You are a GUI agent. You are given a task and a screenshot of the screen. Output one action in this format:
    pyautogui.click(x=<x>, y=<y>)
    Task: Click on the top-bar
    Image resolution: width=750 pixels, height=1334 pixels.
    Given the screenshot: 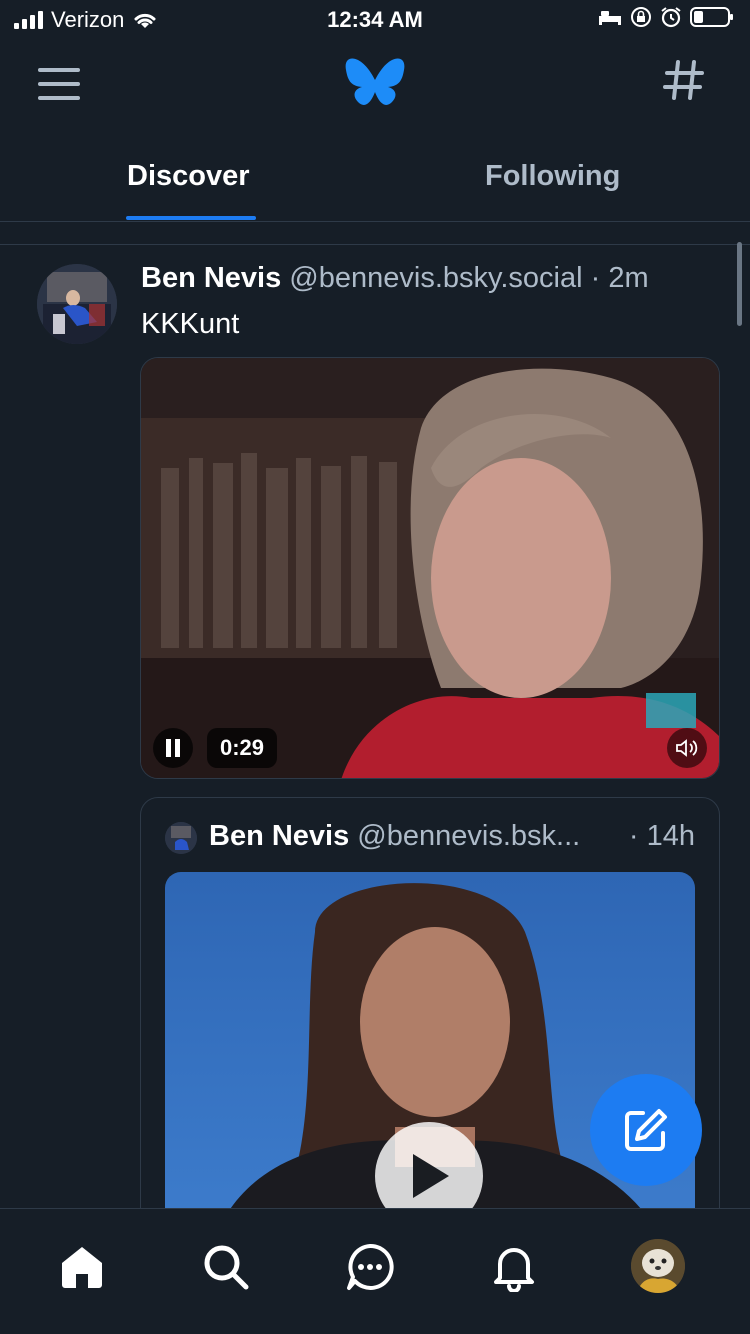 What is the action you would take?
    pyautogui.click(x=375, y=85)
    